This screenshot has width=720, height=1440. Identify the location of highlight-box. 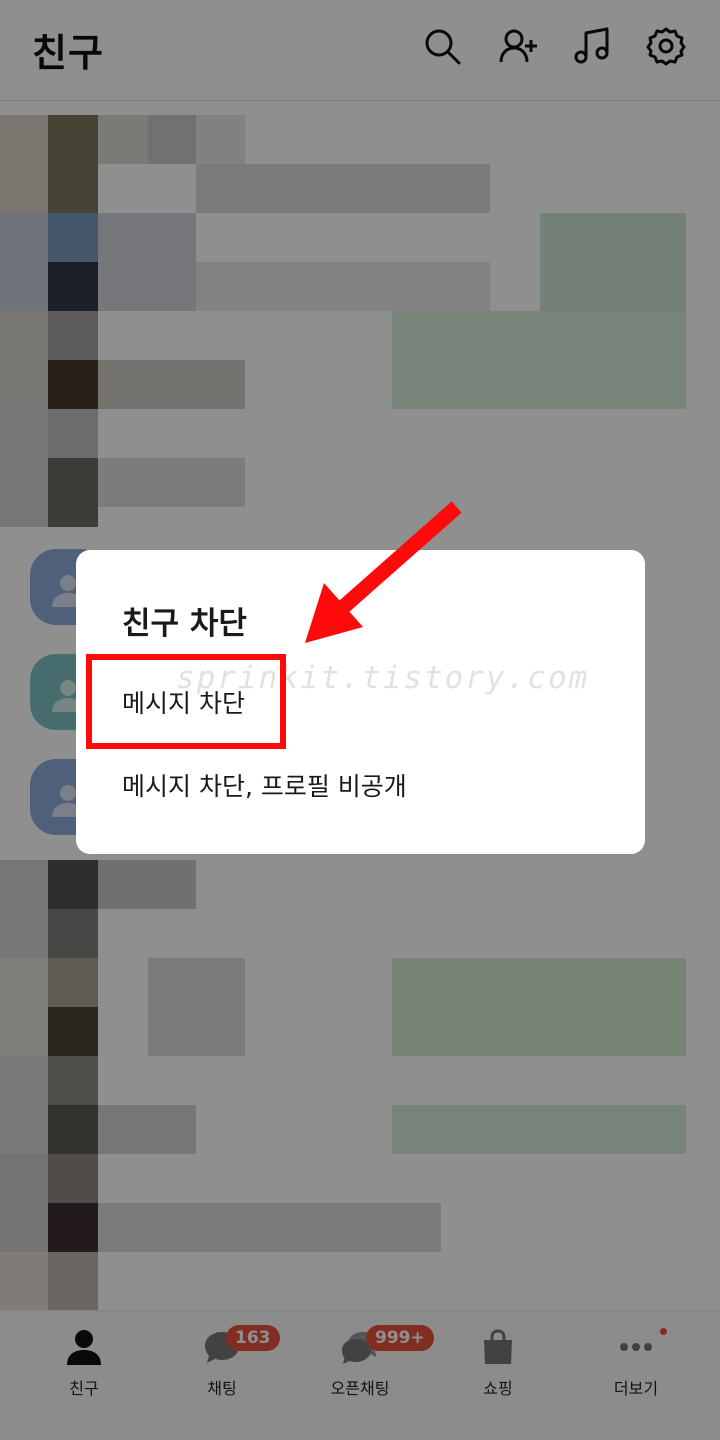
(186, 701).